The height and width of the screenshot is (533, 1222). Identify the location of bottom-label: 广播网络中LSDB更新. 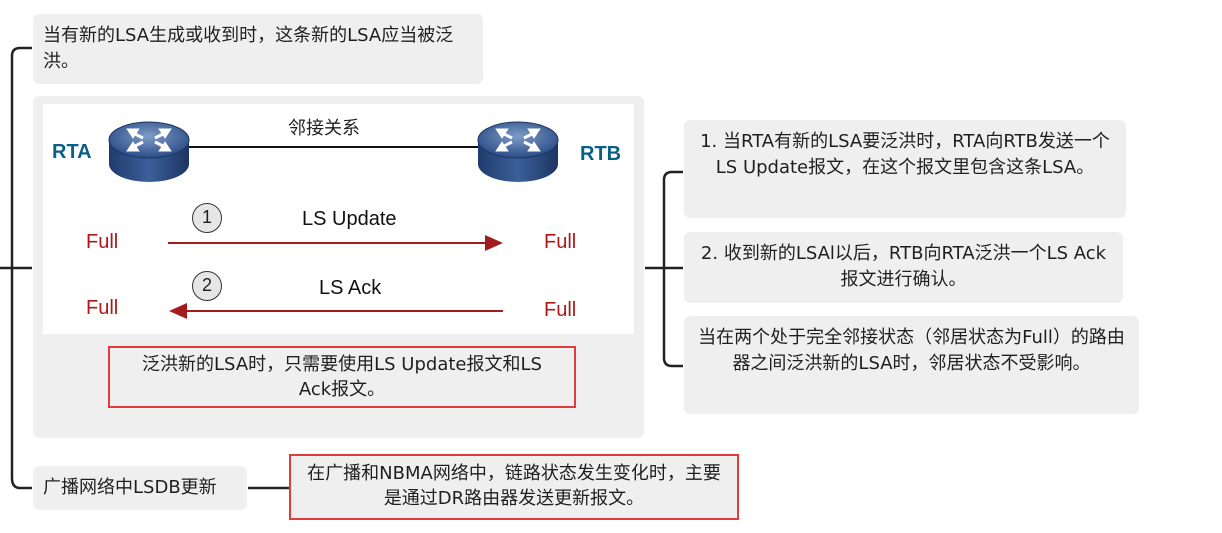
(140, 488).